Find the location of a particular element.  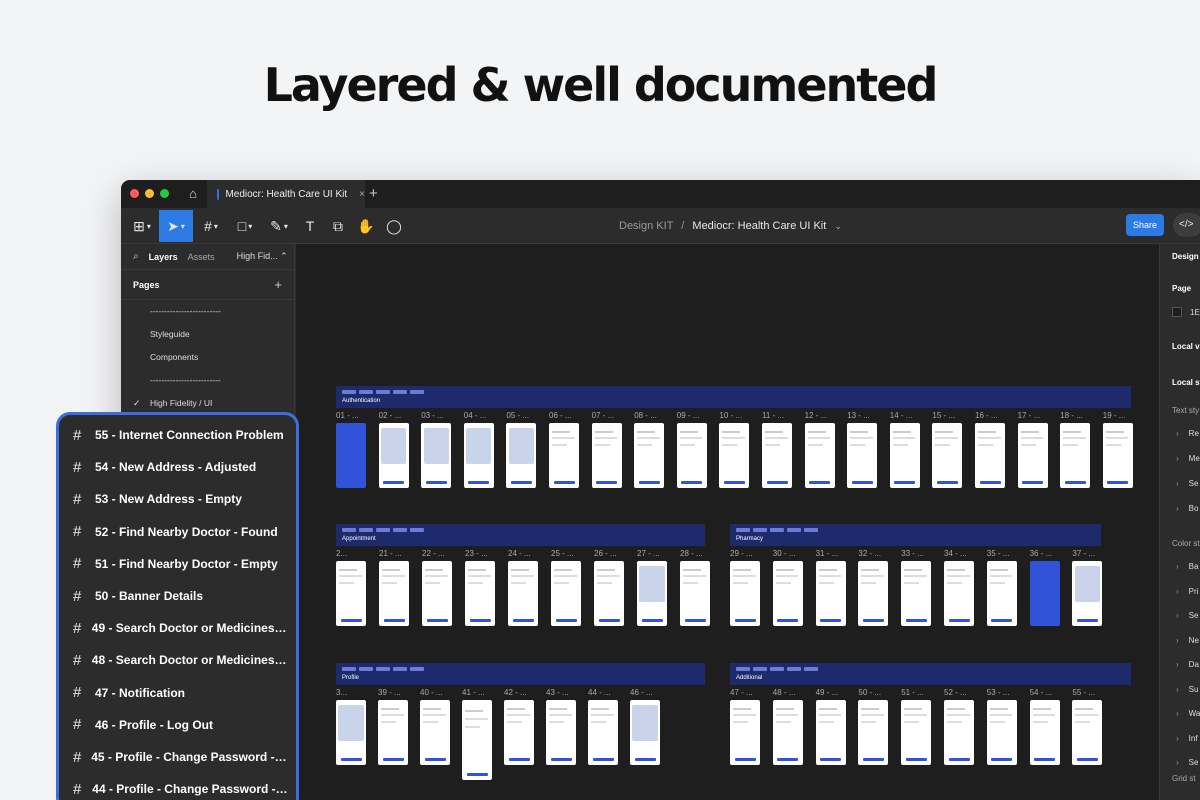

page-item: ------------------------- is located at coordinates (207, 380).